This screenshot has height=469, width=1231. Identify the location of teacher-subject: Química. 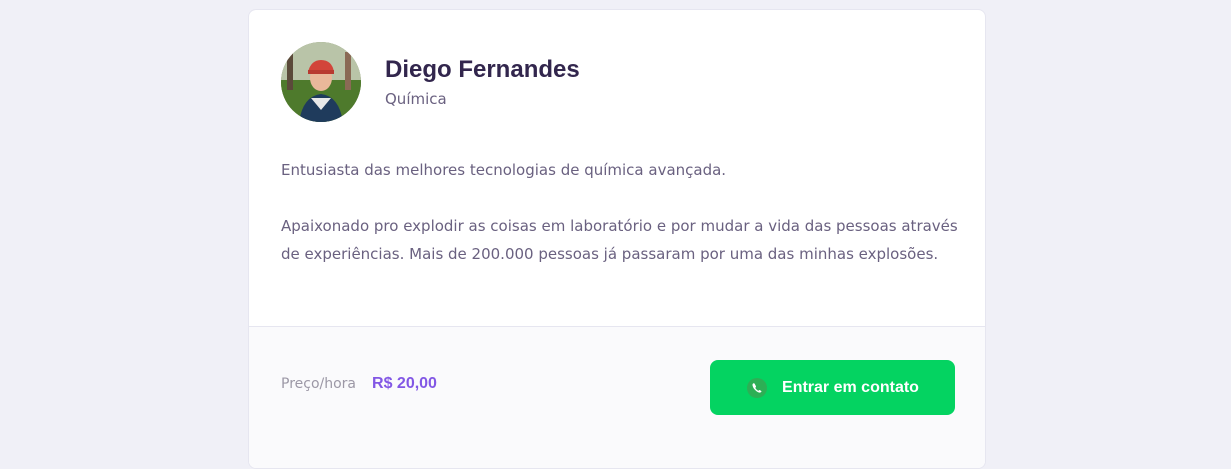
(416, 99).